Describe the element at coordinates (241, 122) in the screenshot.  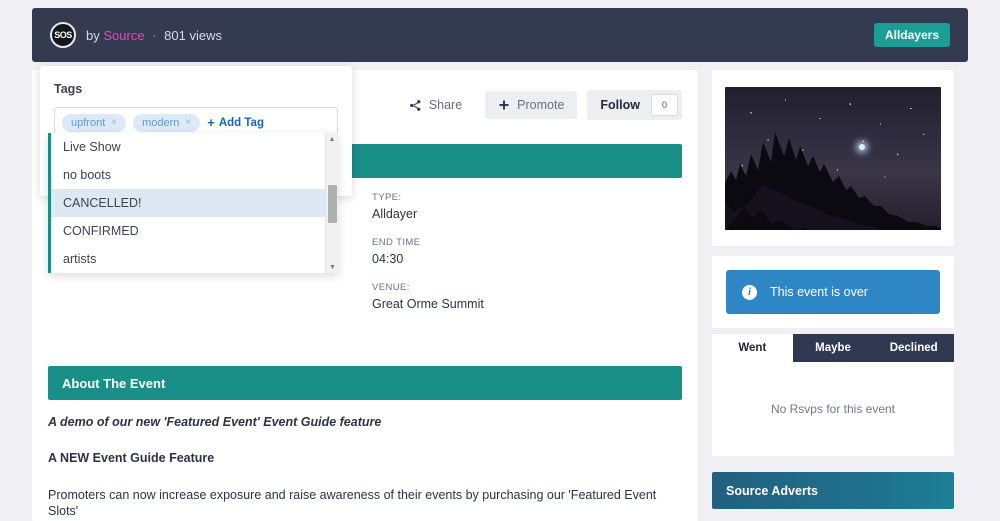
I see `add-tag-label: Add Tag` at that location.